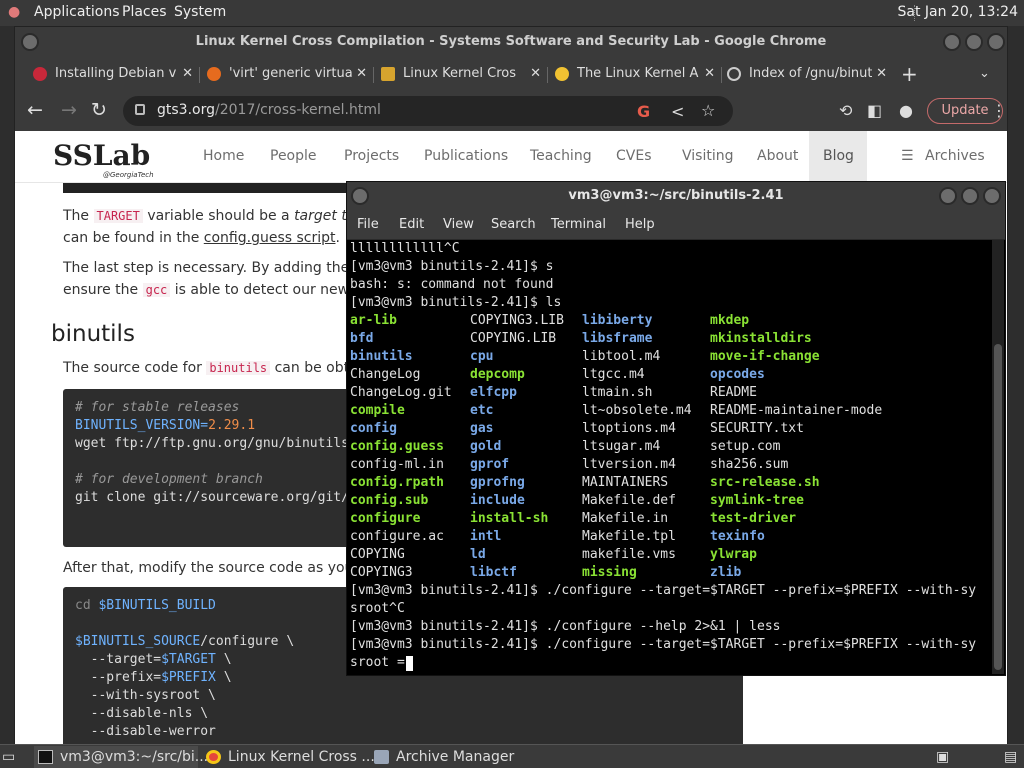 The width and height of the screenshot is (1024, 768). What do you see at coordinates (629, 536) in the screenshot?
I see `ls-entry: Makefile.tpl` at bounding box center [629, 536].